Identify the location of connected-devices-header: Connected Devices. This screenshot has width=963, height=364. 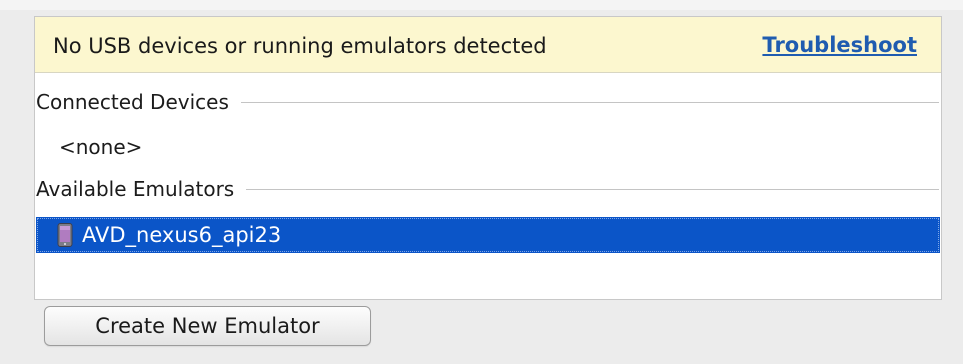
(488, 102).